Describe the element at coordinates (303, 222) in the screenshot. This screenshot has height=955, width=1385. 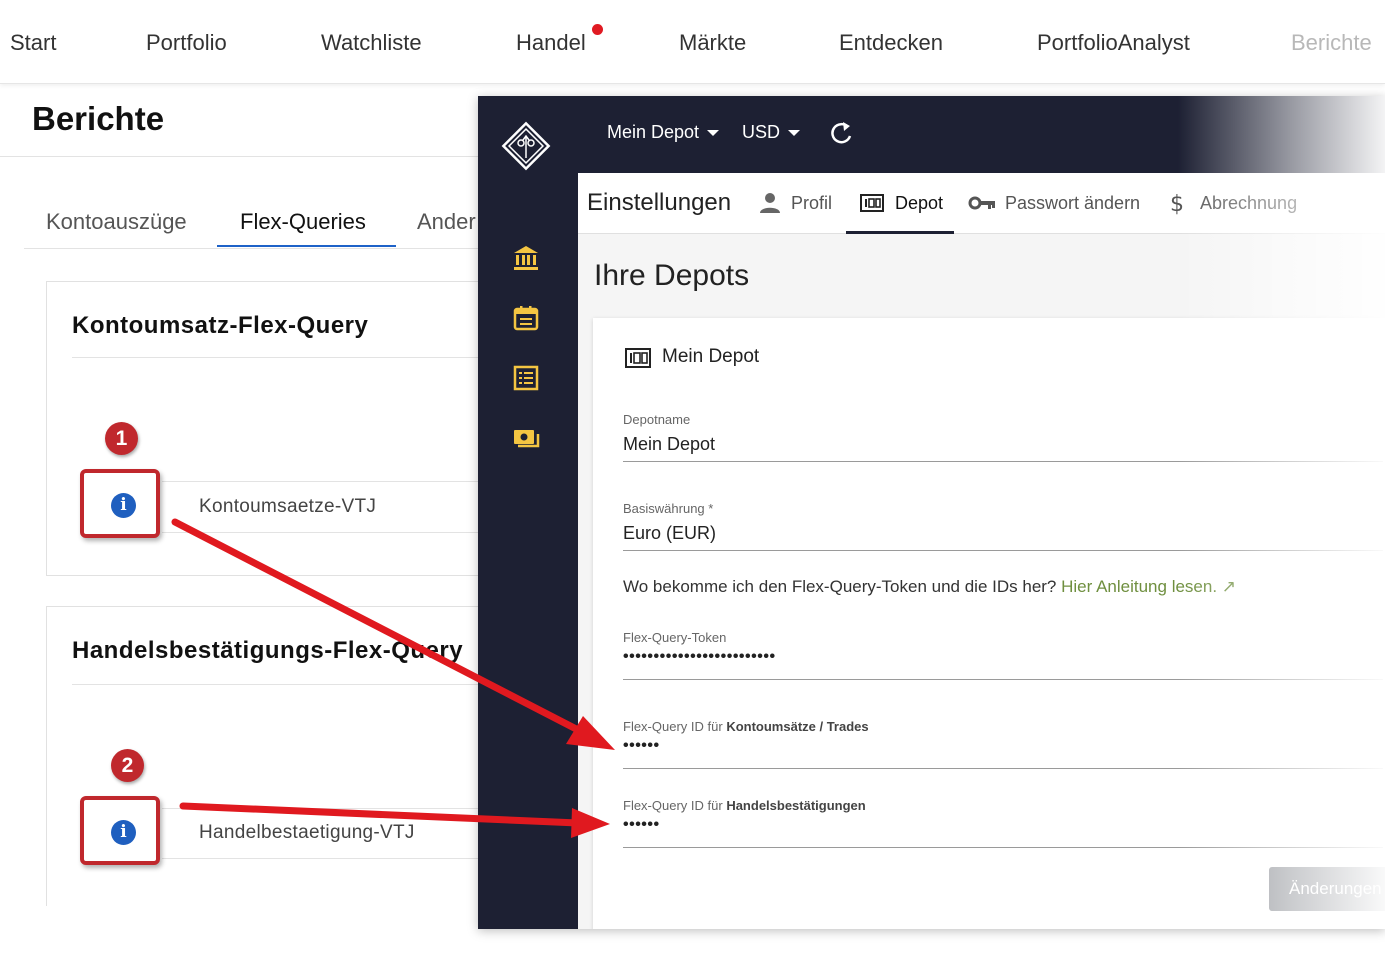
I see `tab-flex-queries: Flex-Queries` at that location.